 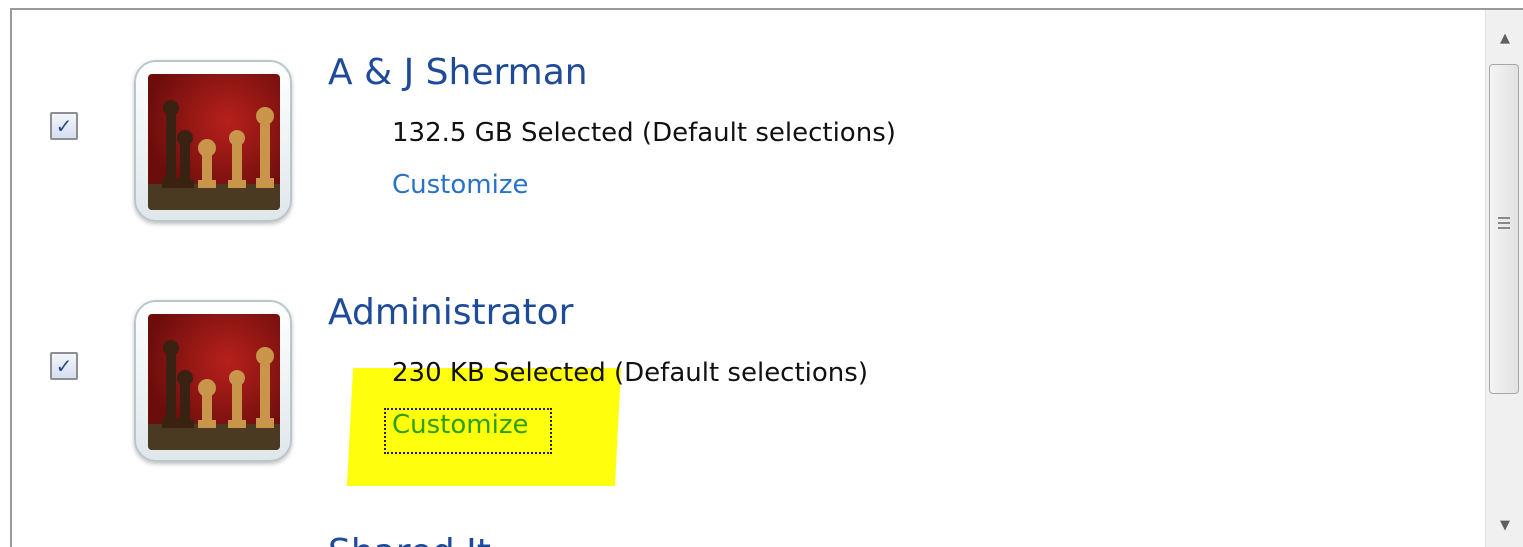 I want to click on scroll-down-arrow-icon: ▼, so click(x=1504, y=525).